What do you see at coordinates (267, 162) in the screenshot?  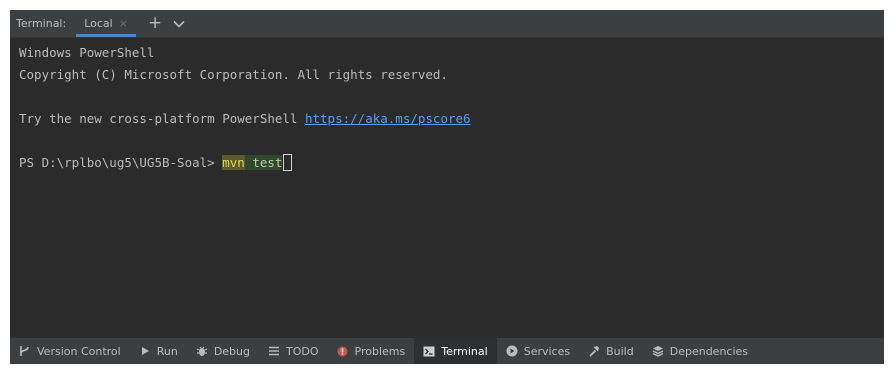 I see `command-argument: test` at bounding box center [267, 162].